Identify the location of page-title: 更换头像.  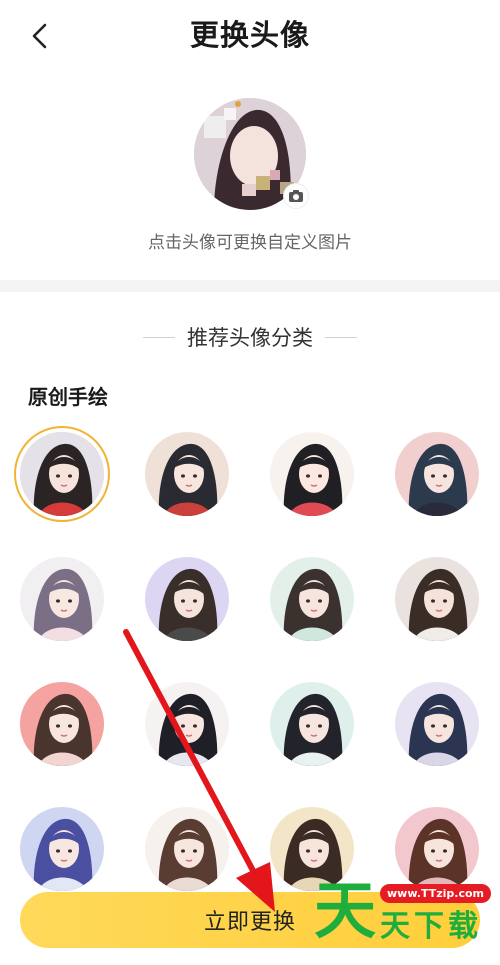
(249, 35).